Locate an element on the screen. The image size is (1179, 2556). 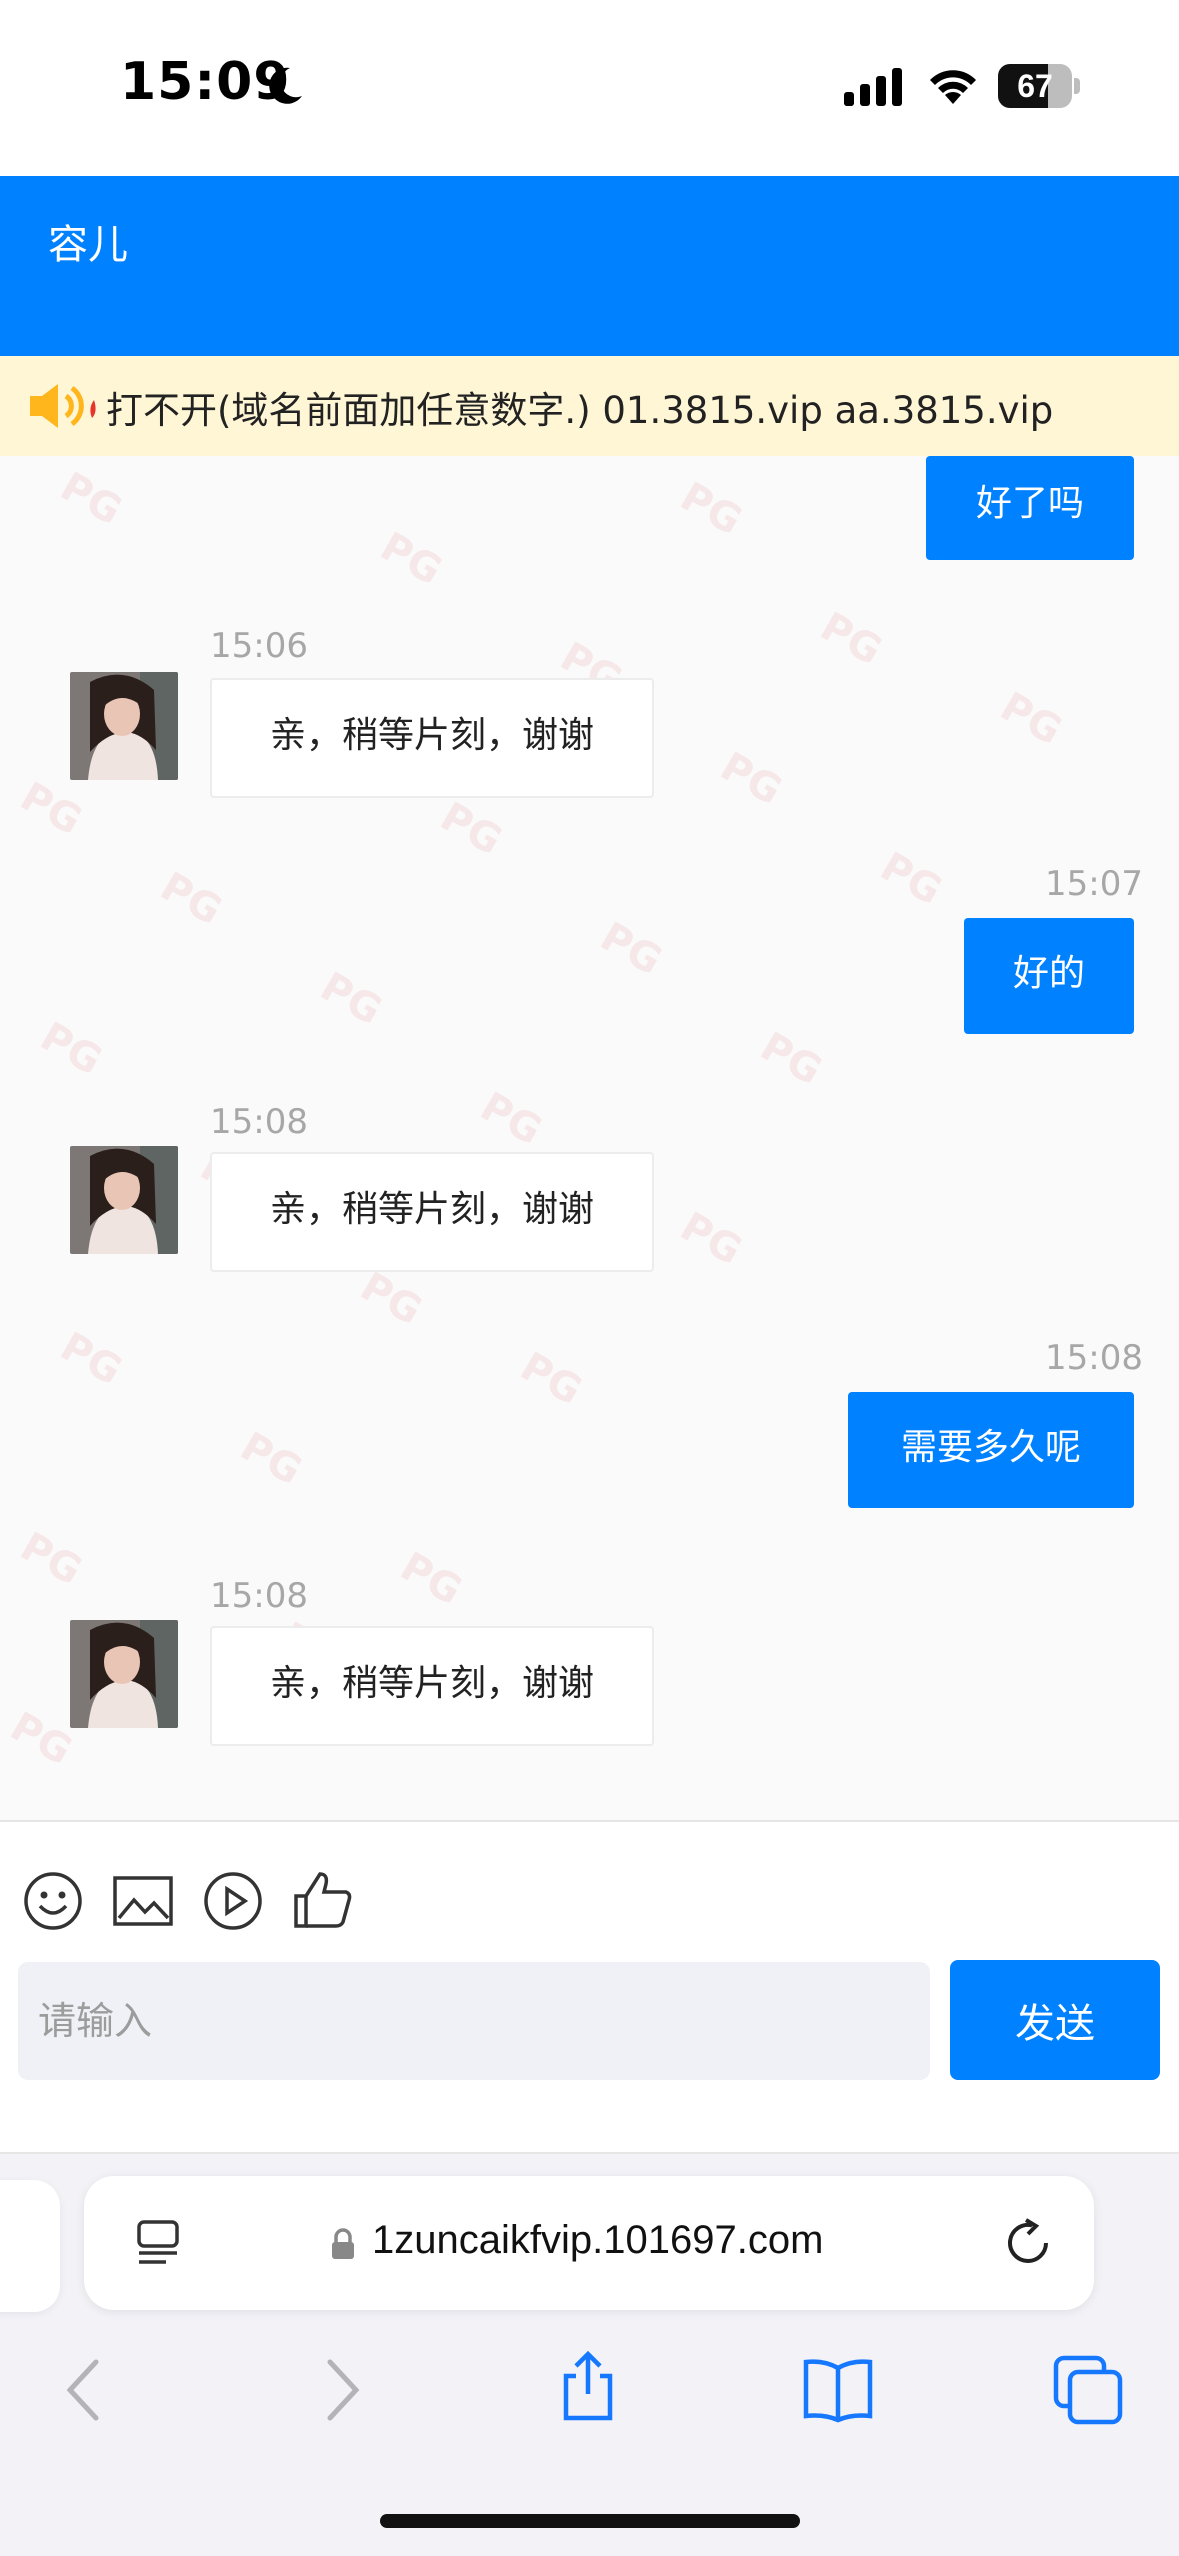
chat-header: 容儿 is located at coordinates (589, 266).